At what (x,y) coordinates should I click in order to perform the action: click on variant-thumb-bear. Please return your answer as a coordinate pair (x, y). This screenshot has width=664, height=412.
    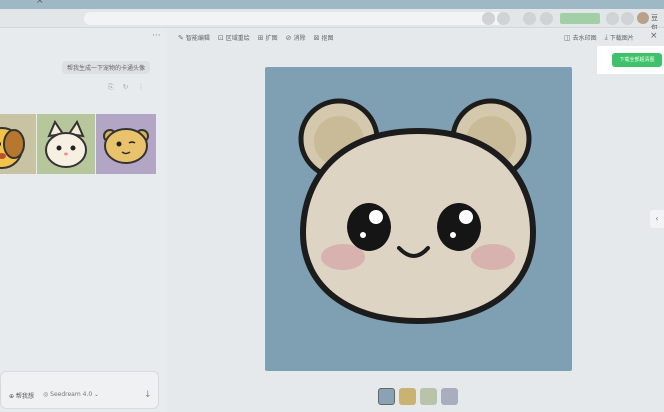
    Looking at the image, I should click on (386, 396).